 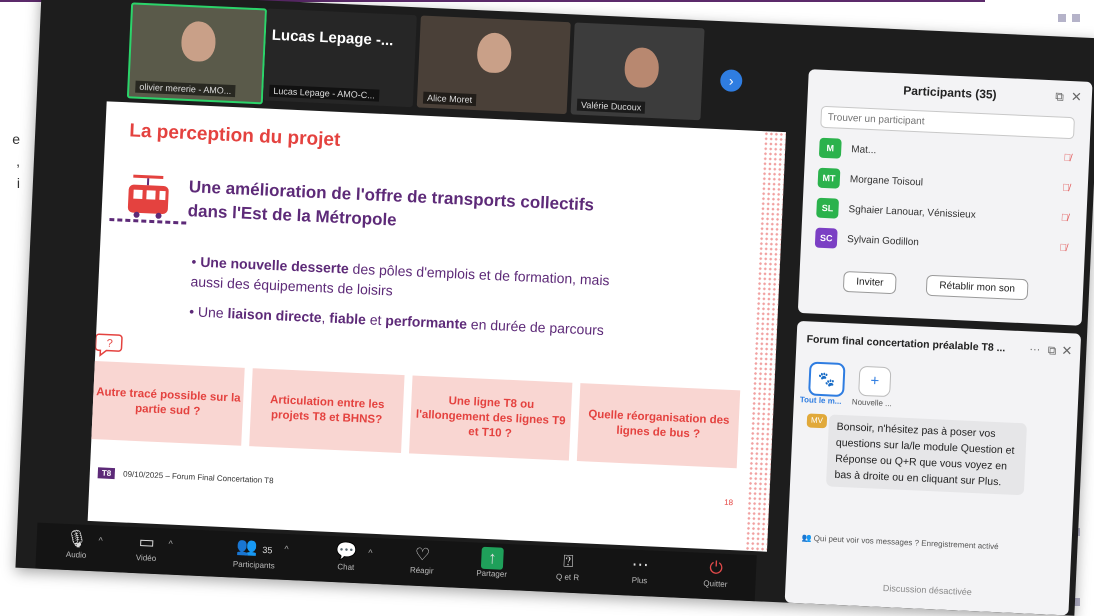 What do you see at coordinates (977, 288) in the screenshot?
I see `restore-sound-button: Rétablir mon son` at bounding box center [977, 288].